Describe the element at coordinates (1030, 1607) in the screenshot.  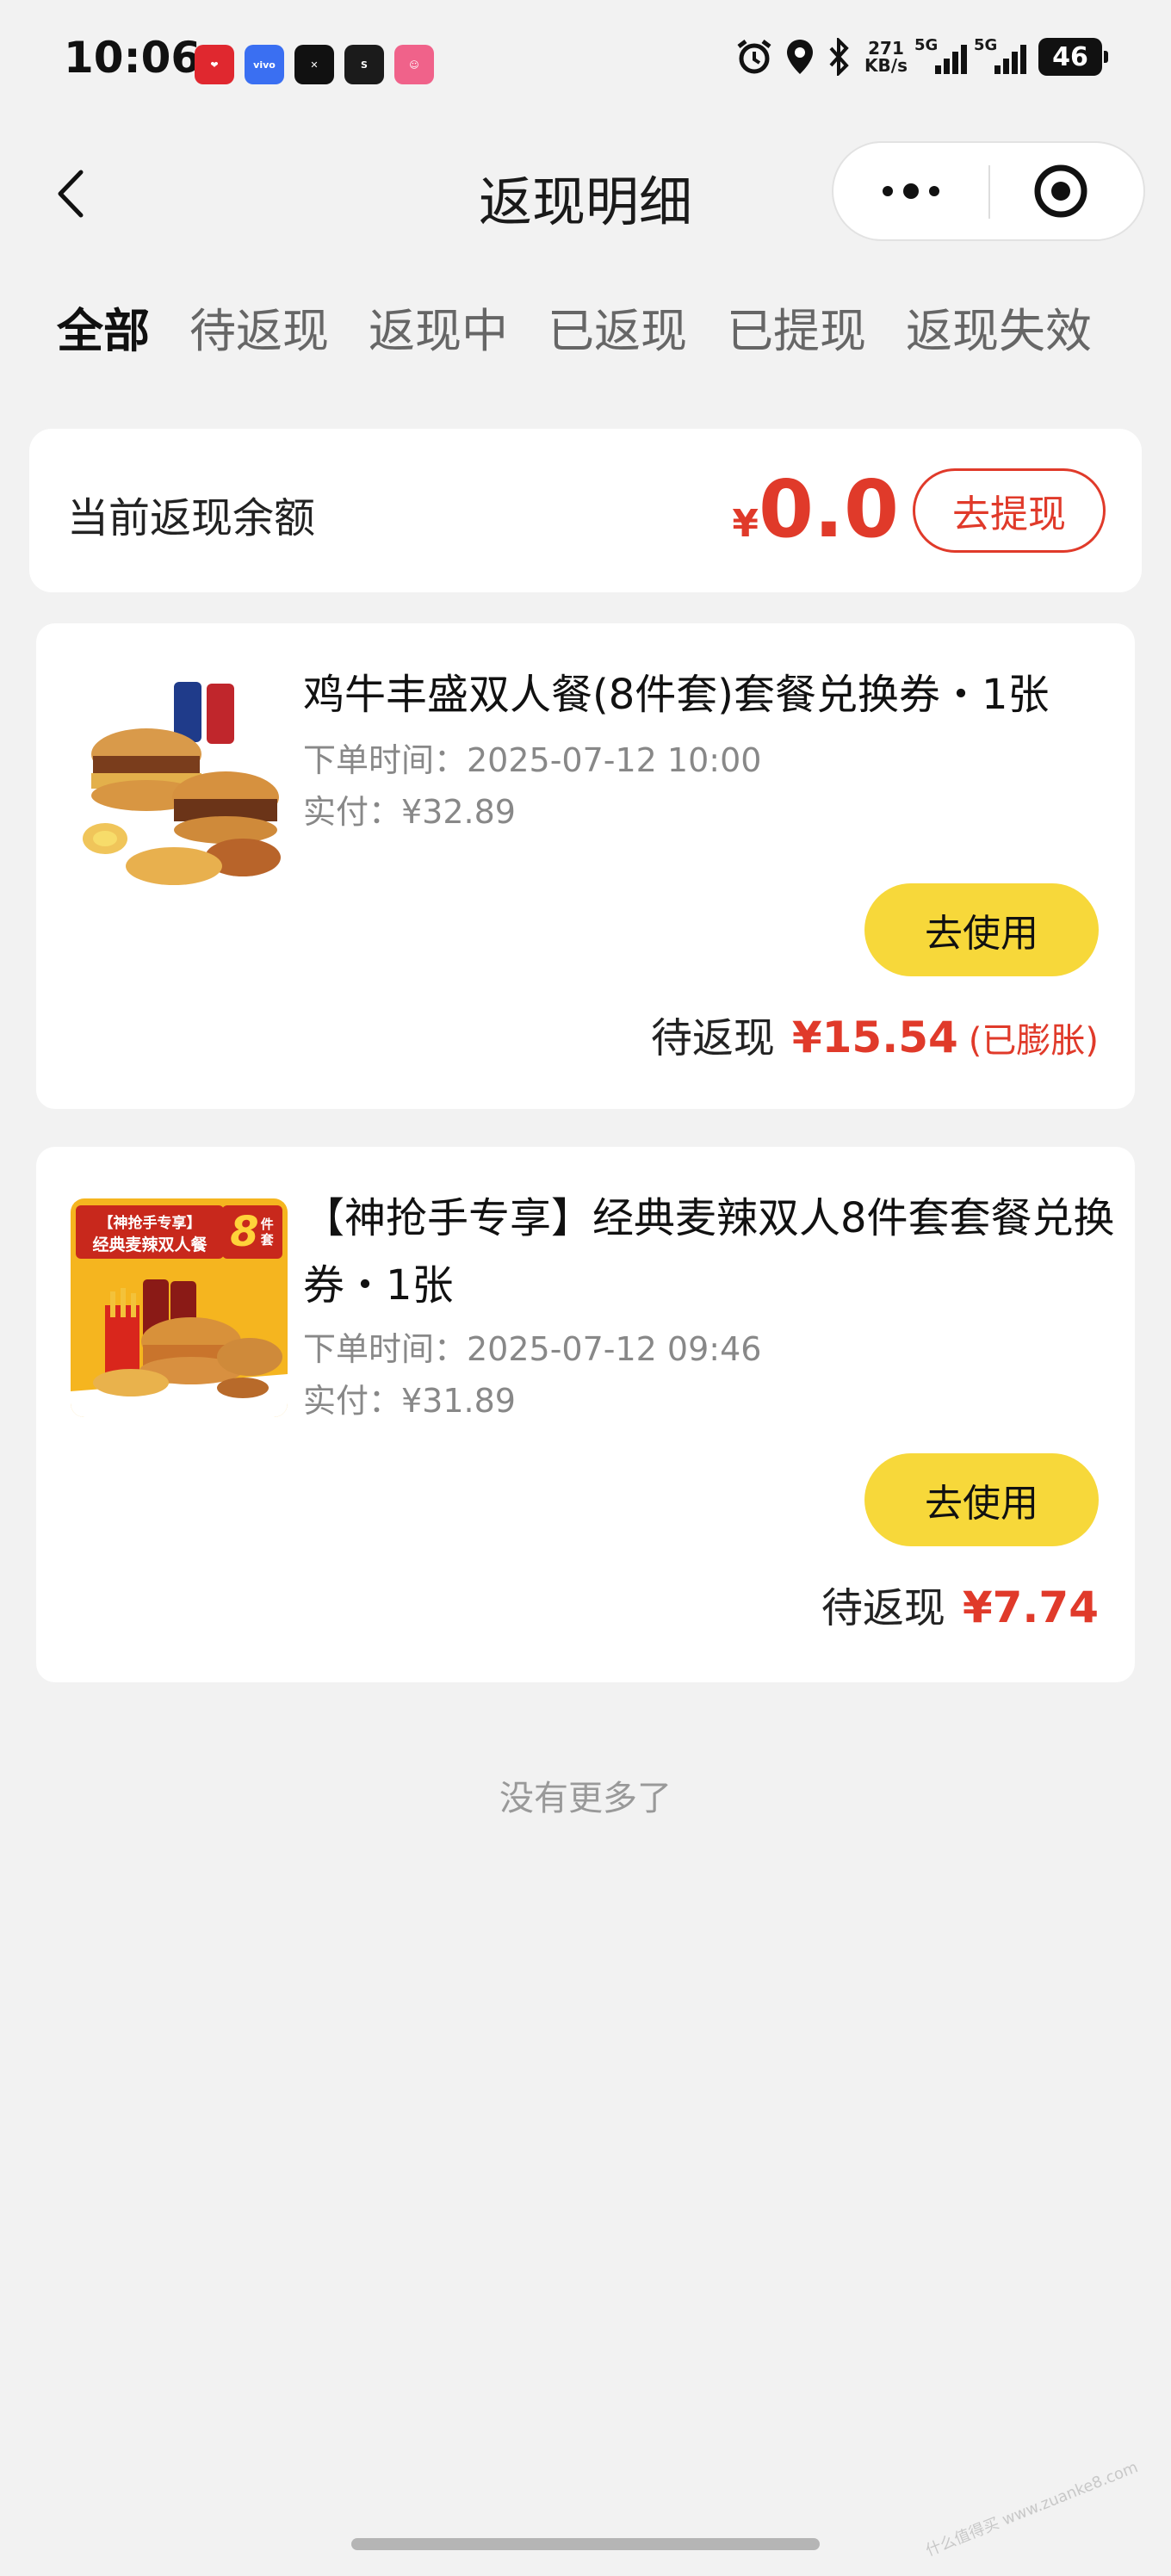
I see `cashback-amount: ¥7.74` at that location.